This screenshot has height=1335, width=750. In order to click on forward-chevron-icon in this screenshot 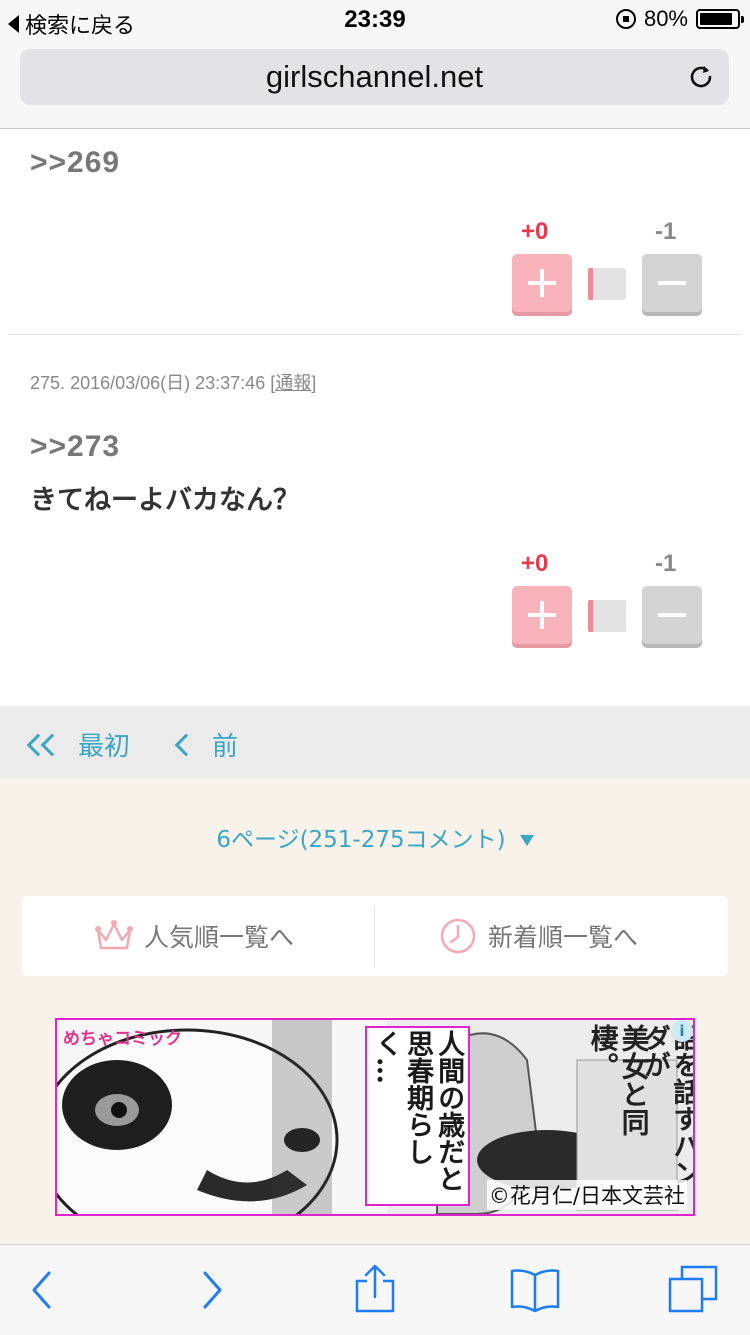, I will do `click(211, 1290)`.